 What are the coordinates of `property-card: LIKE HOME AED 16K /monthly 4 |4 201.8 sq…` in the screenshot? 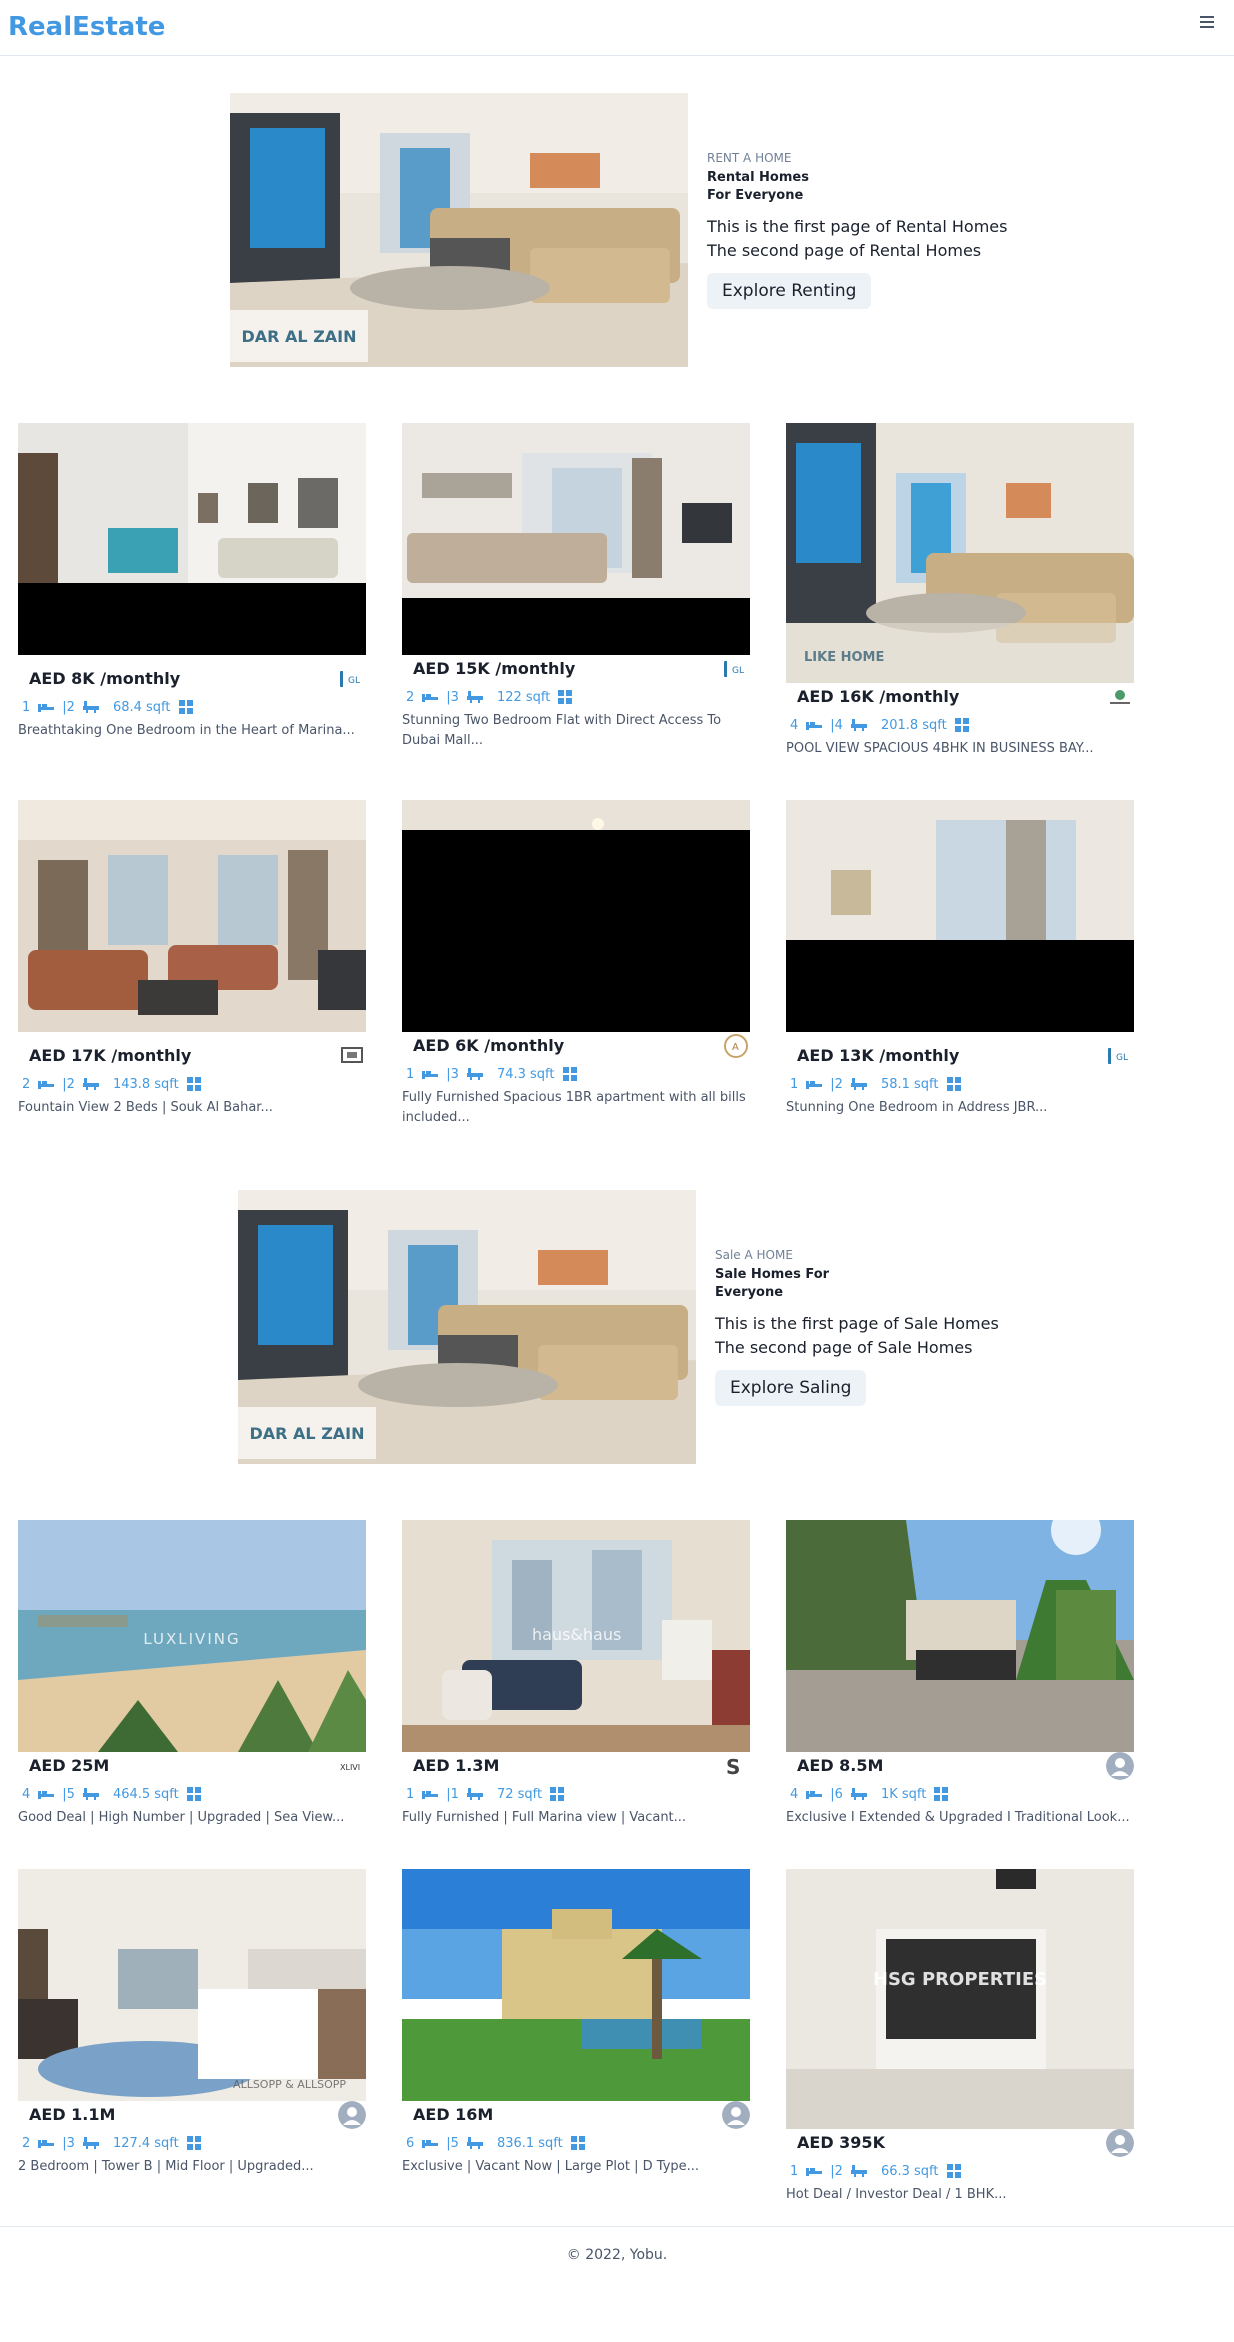 It's located at (960, 591).